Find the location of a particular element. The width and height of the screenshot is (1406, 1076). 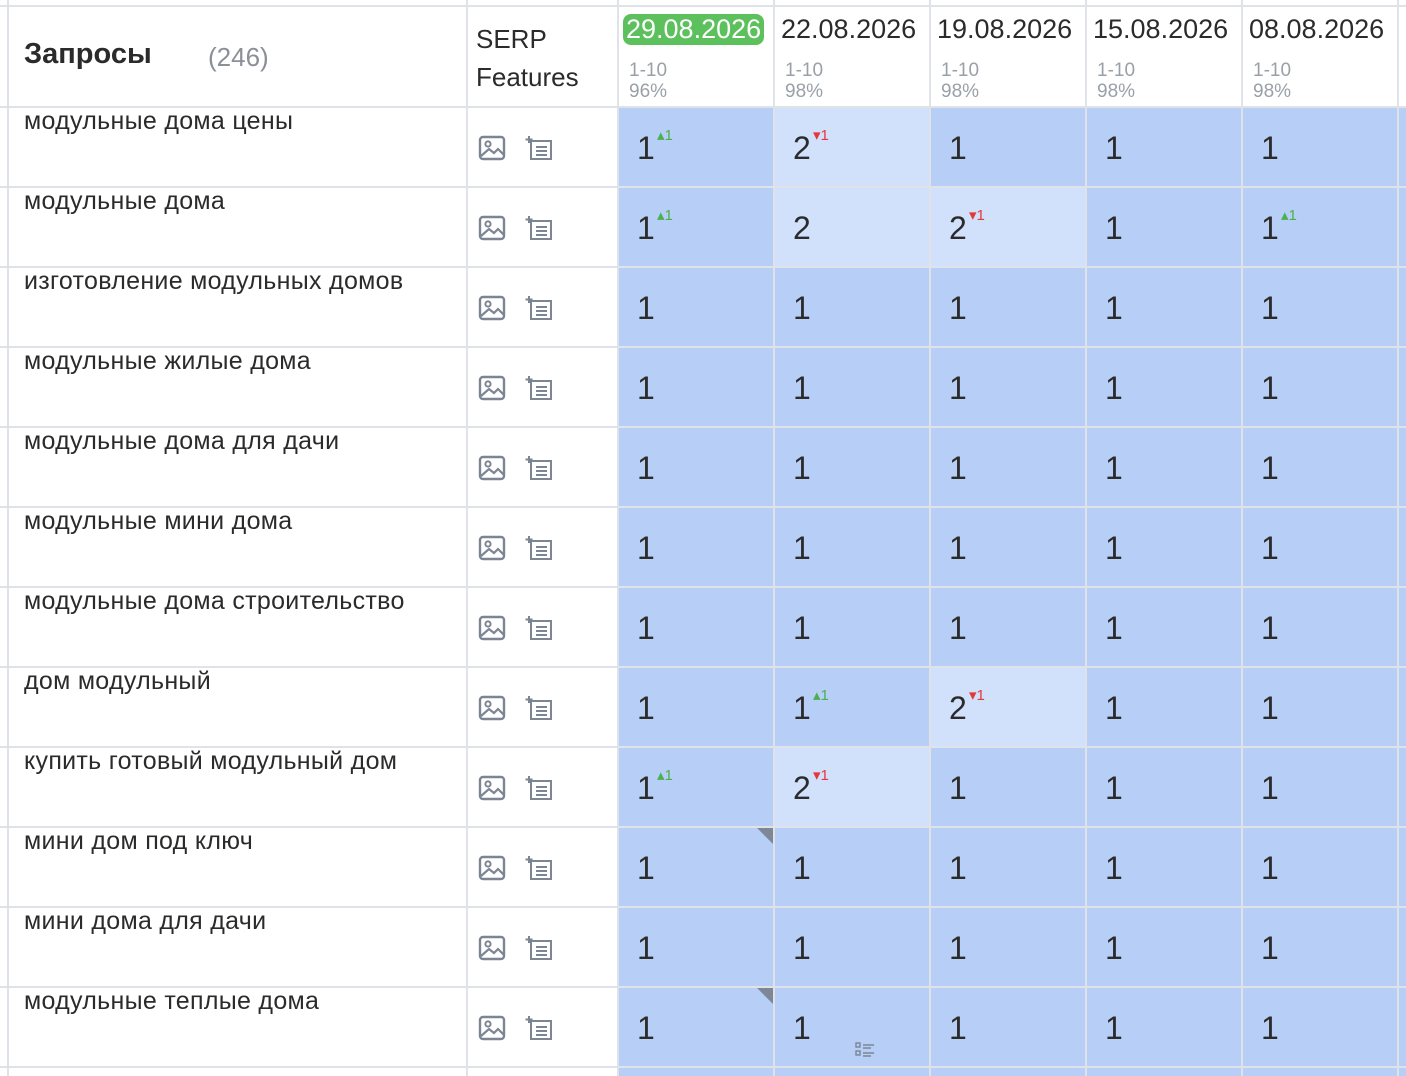

table-row: модульные дома цены 1 ▴1 2 ▾1 1 1 1 is located at coordinates (703, 148).